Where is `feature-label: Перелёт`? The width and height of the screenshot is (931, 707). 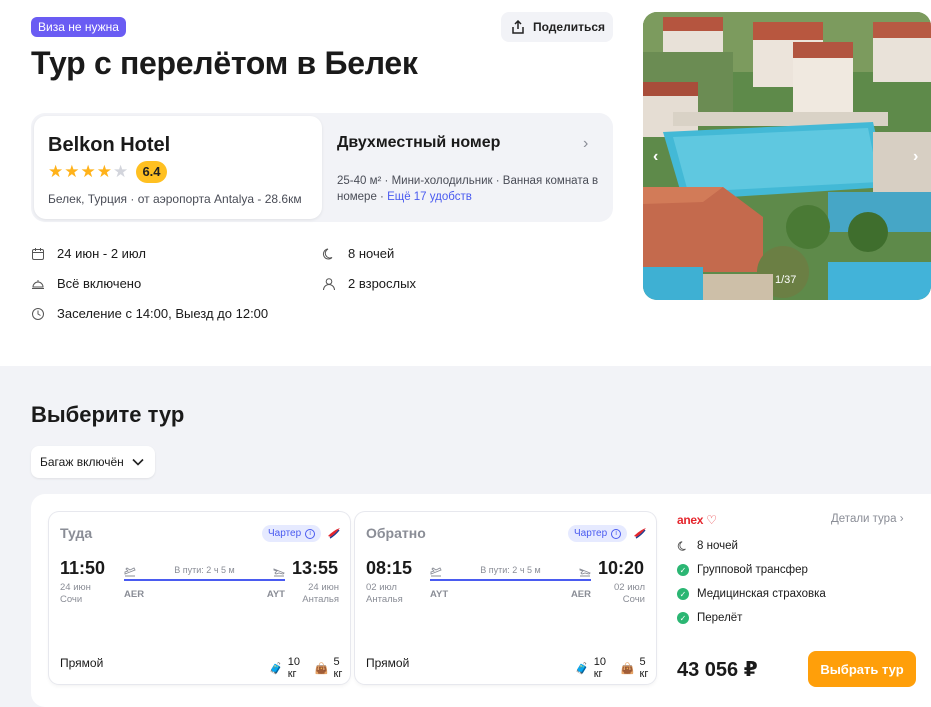 feature-label: Перелёт is located at coordinates (720, 618).